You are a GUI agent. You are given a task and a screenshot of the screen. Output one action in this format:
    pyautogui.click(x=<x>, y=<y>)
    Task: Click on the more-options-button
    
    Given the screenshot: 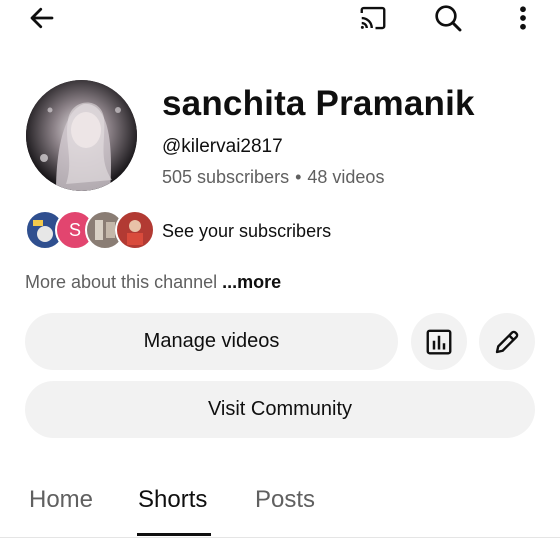 What is the action you would take?
    pyautogui.click(x=523, y=18)
    